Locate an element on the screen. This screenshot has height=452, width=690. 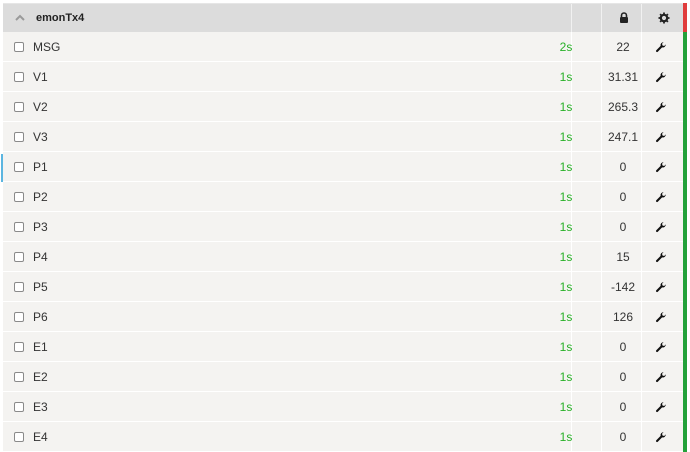
feed-row: V2 1s 265.3 is located at coordinates (345, 107).